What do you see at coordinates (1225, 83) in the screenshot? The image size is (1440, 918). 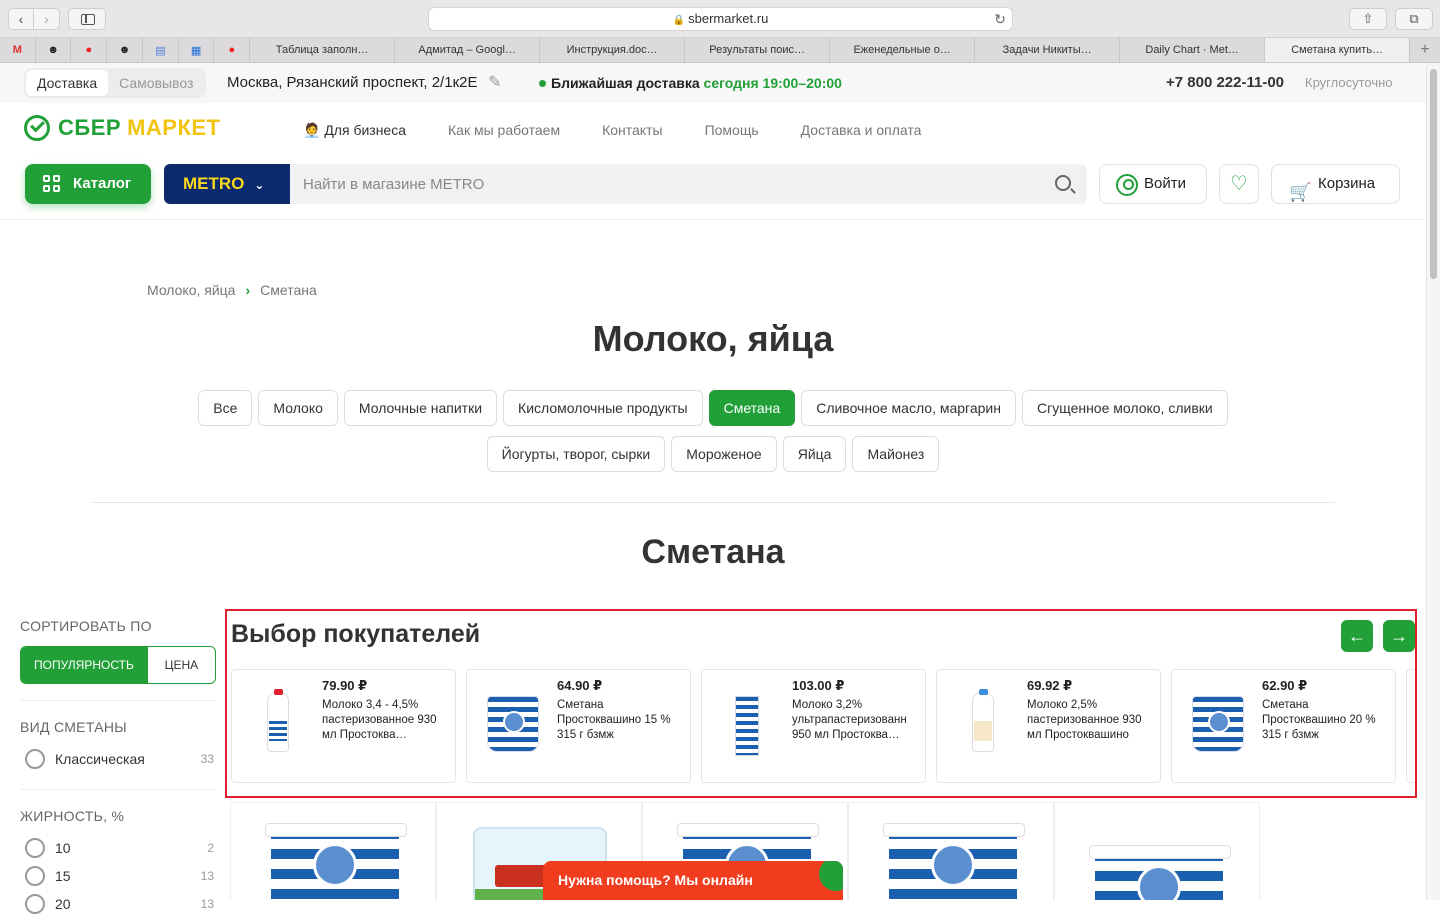 I see `support-phone: +7 800 222-11-00` at bounding box center [1225, 83].